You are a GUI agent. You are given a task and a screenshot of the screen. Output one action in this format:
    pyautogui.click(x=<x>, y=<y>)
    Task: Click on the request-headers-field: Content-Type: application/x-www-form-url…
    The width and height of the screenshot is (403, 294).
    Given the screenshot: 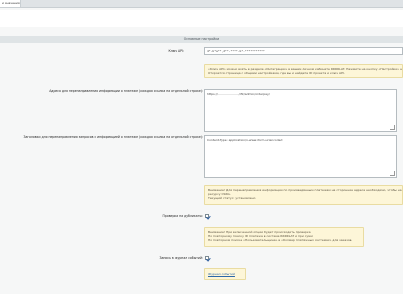 What is the action you would take?
    pyautogui.click(x=300, y=156)
    